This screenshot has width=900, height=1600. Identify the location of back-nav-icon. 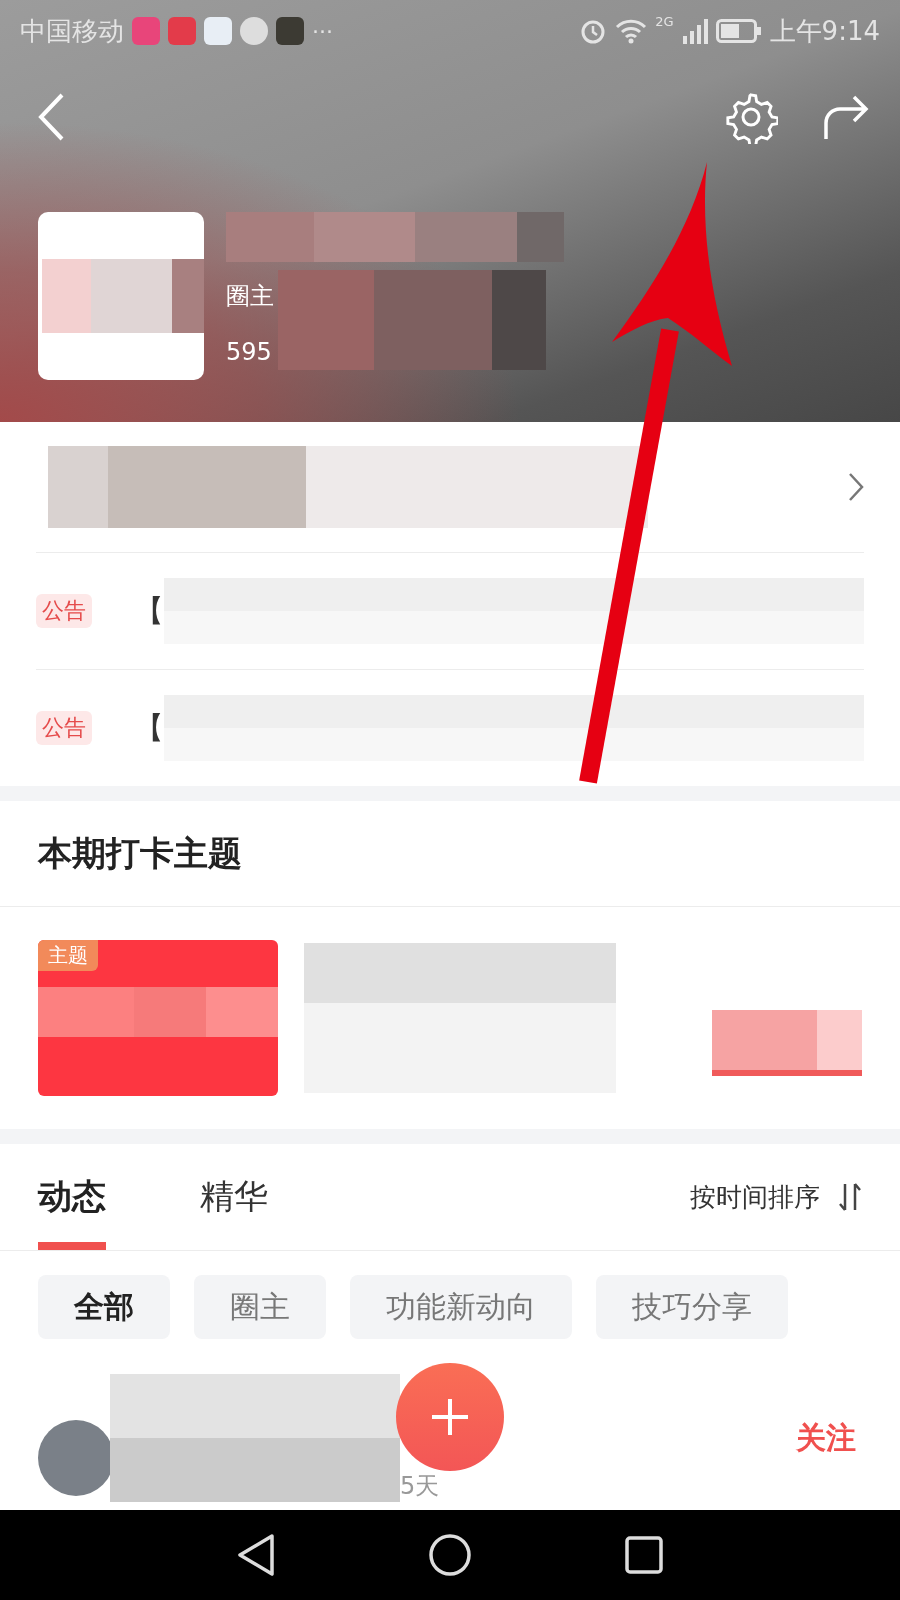
(256, 1555).